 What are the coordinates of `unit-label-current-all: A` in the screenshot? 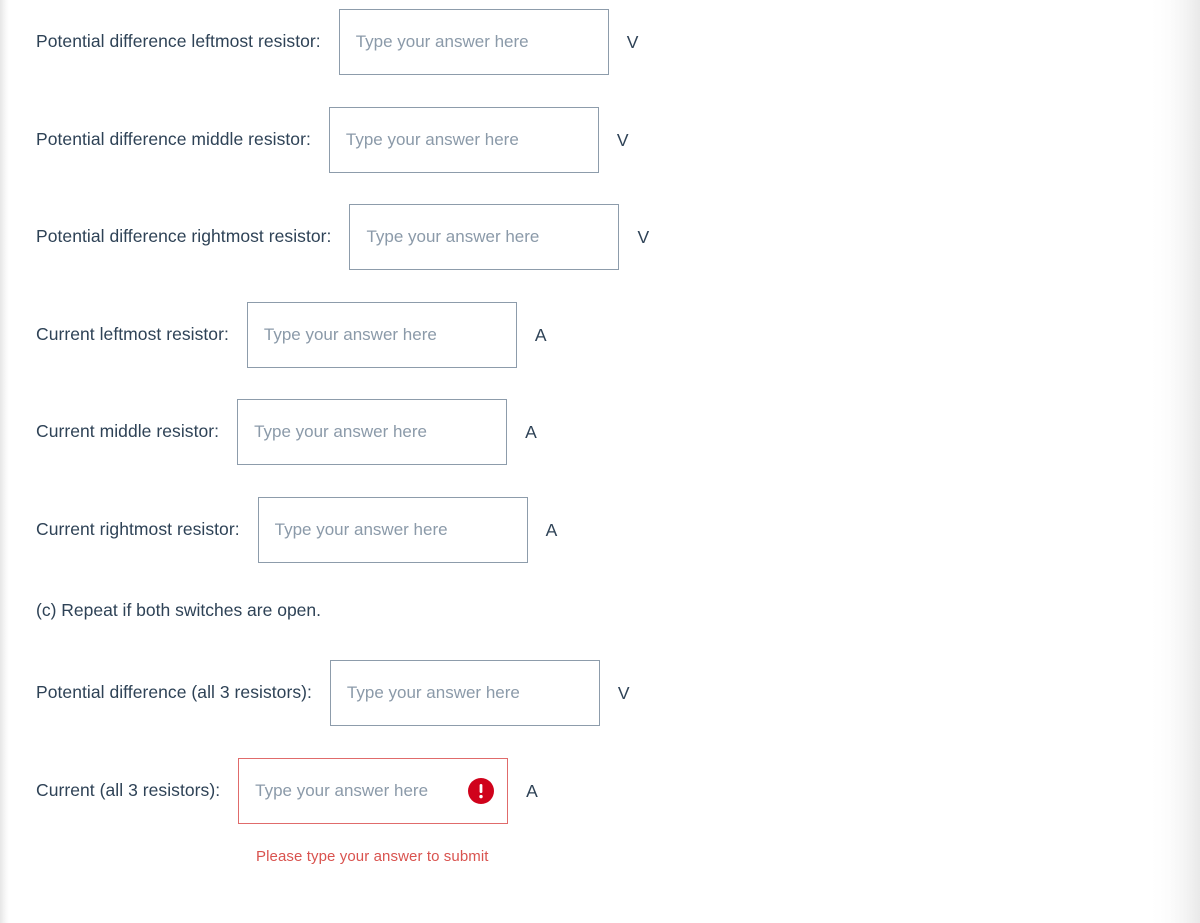 It's located at (532, 790).